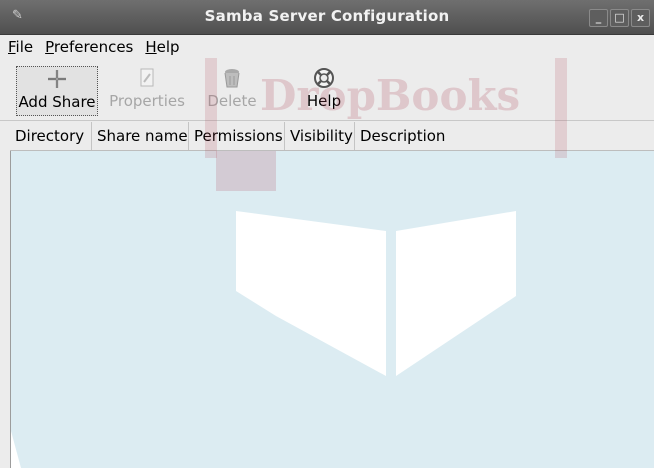 The image size is (654, 468). Describe the element at coordinates (51, 136) in the screenshot. I see `column-directory: Directory` at that location.